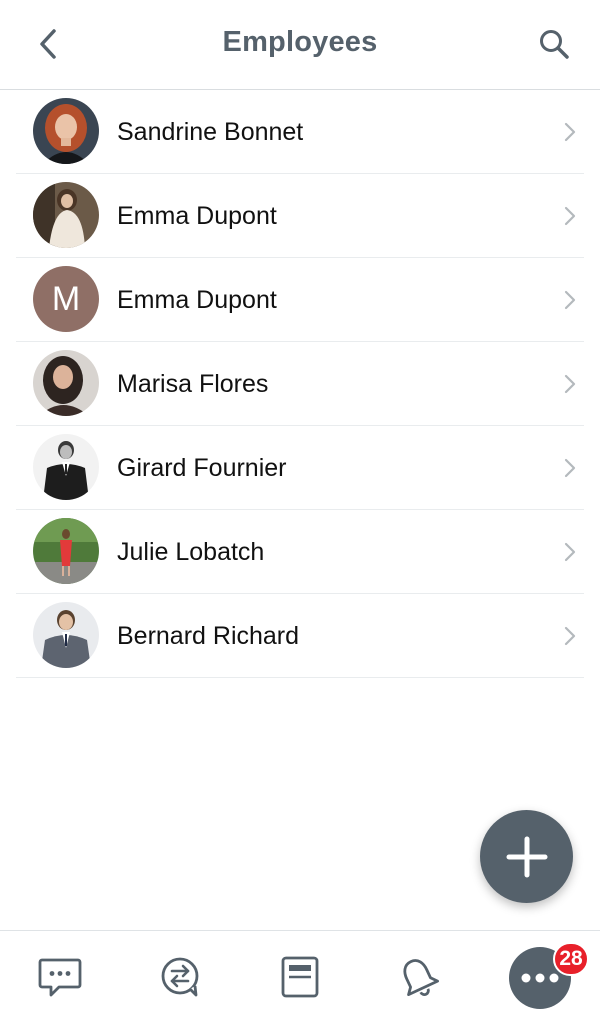  I want to click on employee-row: Emma Dupont, so click(300, 216).